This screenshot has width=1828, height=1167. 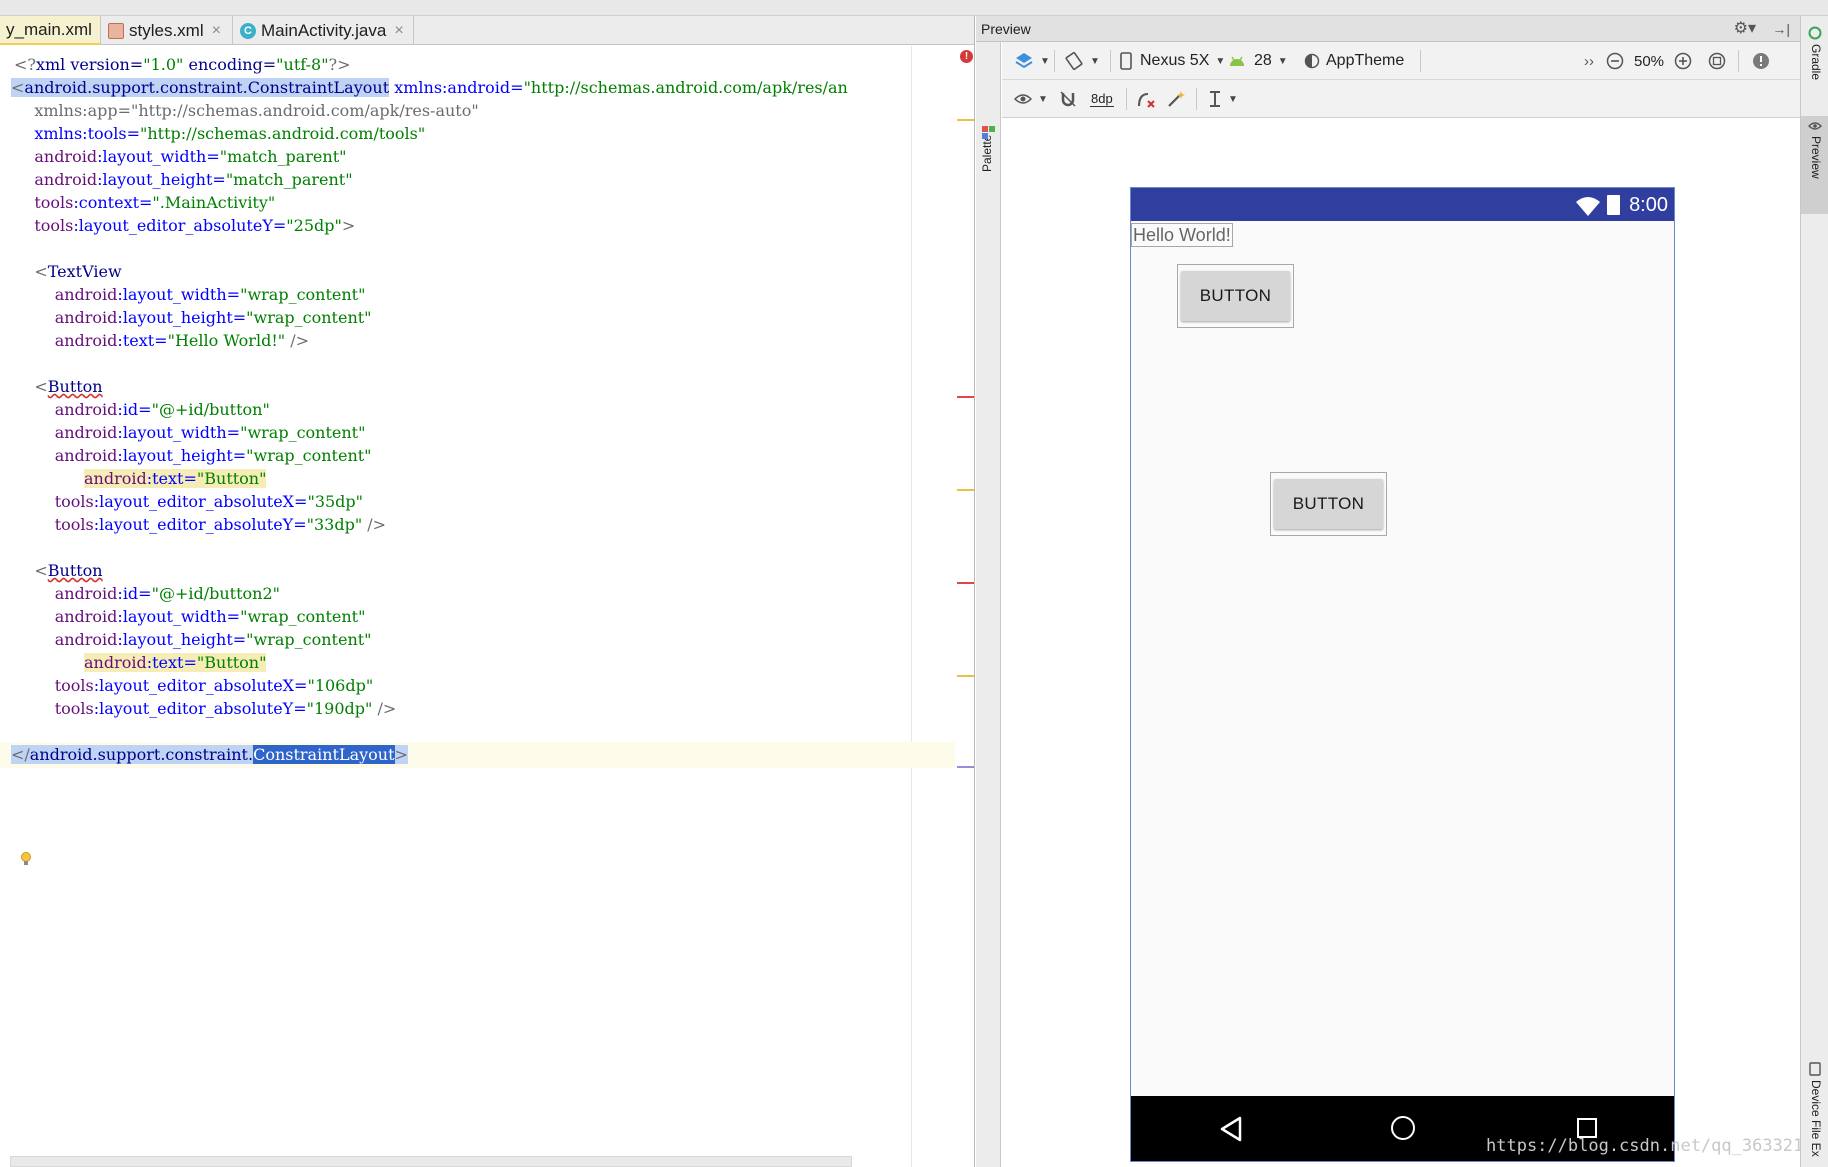 What do you see at coordinates (1816, 157) in the screenshot?
I see `preview-tab: Preview` at bounding box center [1816, 157].